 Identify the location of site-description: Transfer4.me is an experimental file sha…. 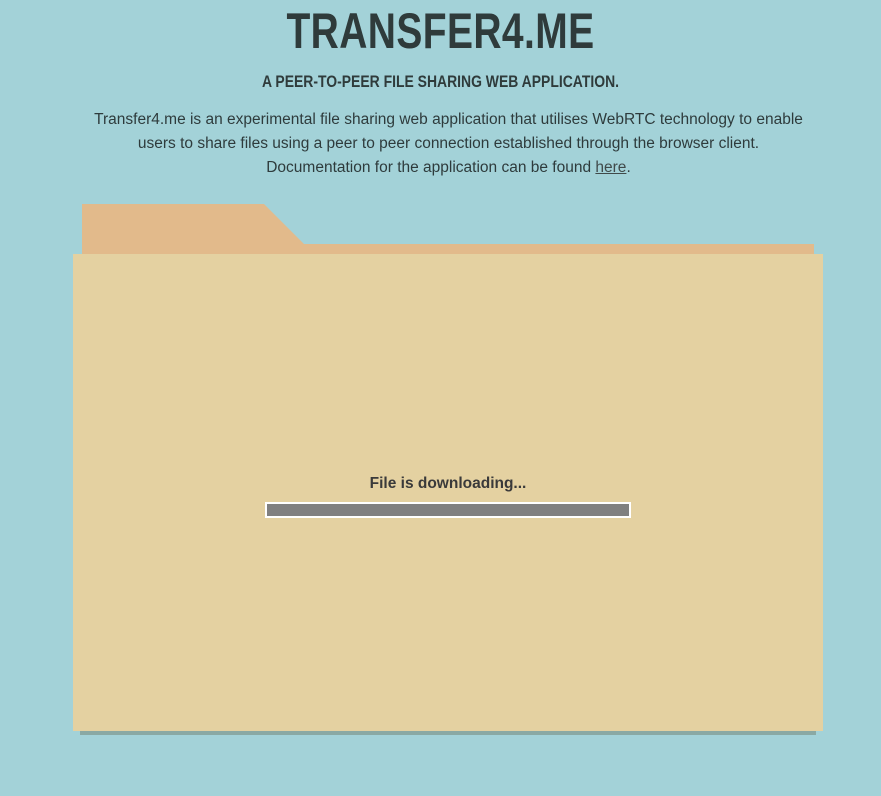
(448, 144).